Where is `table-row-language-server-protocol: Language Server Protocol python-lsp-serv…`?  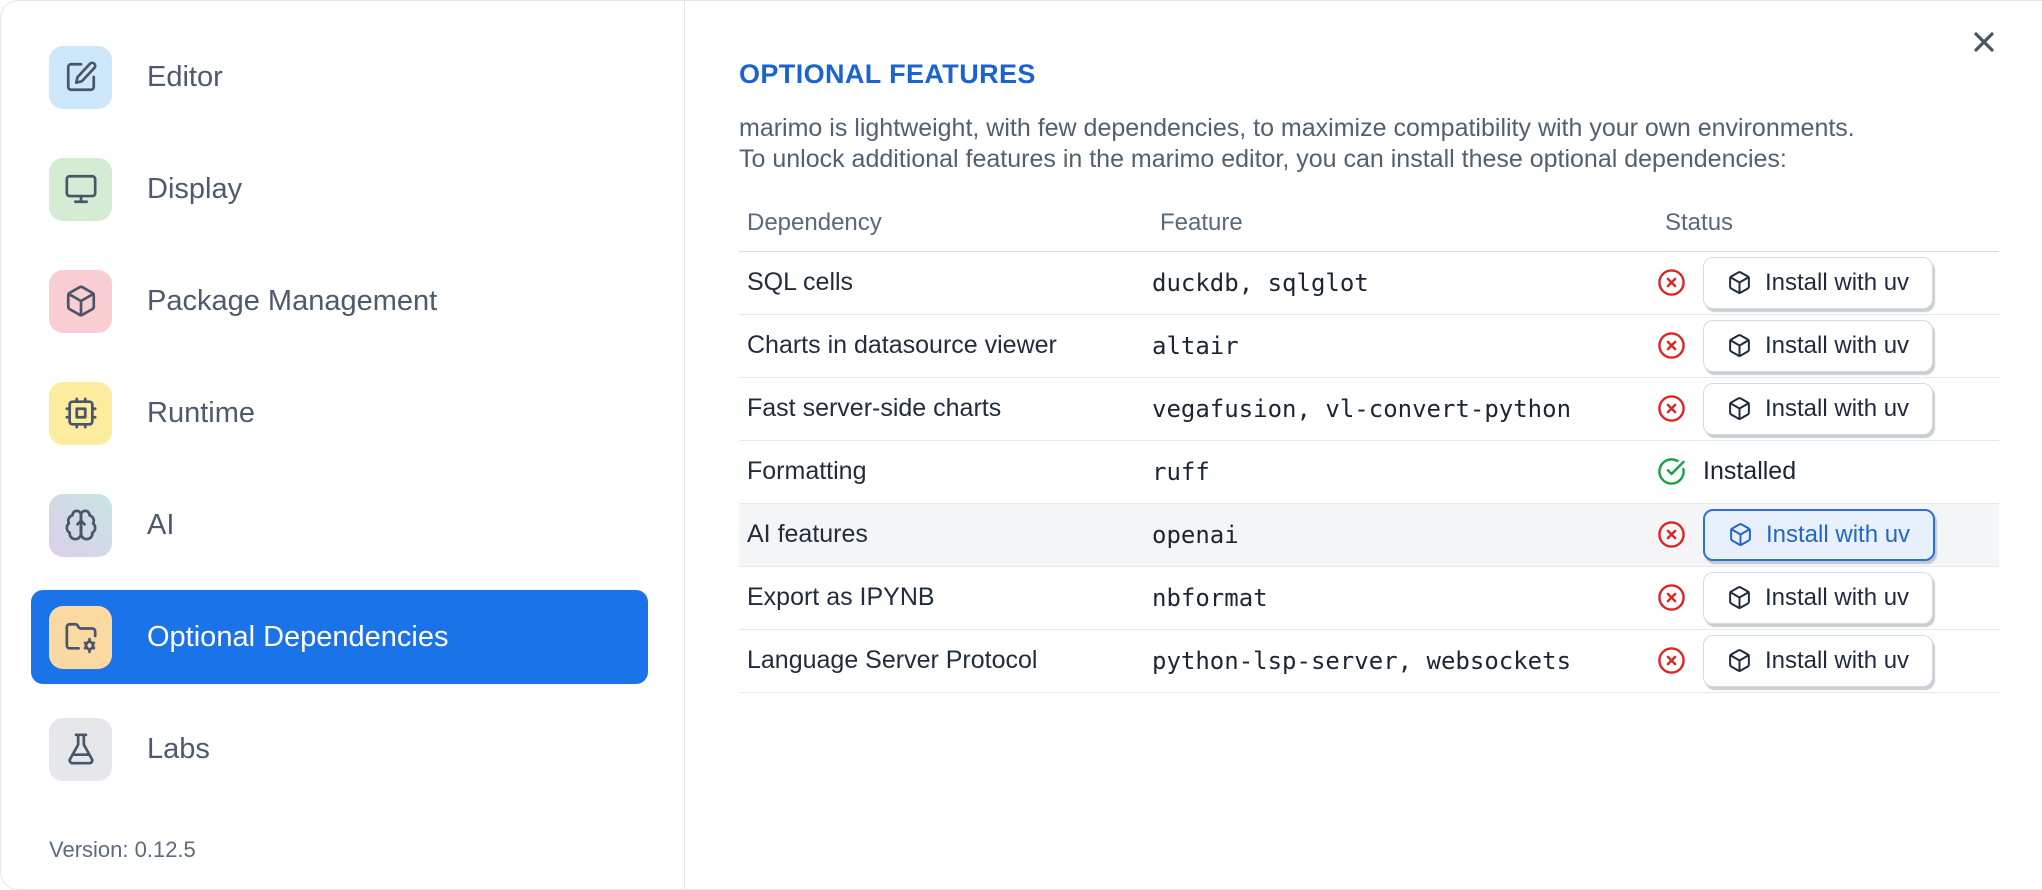
table-row-language-server-protocol: Language Server Protocol python-lsp-serv… is located at coordinates (1369, 661).